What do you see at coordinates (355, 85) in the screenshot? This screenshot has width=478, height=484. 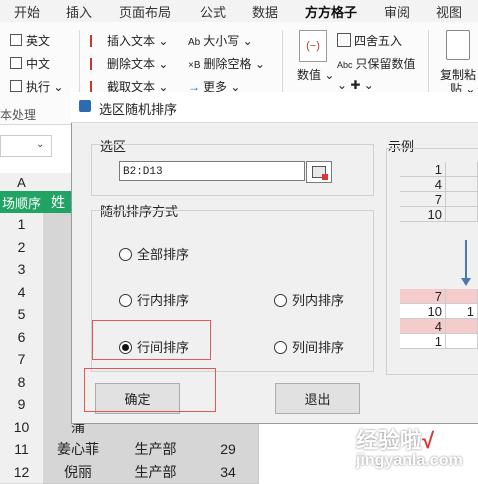 I see `ribbon-more-row: ⌄ ✚ ⌄` at bounding box center [355, 85].